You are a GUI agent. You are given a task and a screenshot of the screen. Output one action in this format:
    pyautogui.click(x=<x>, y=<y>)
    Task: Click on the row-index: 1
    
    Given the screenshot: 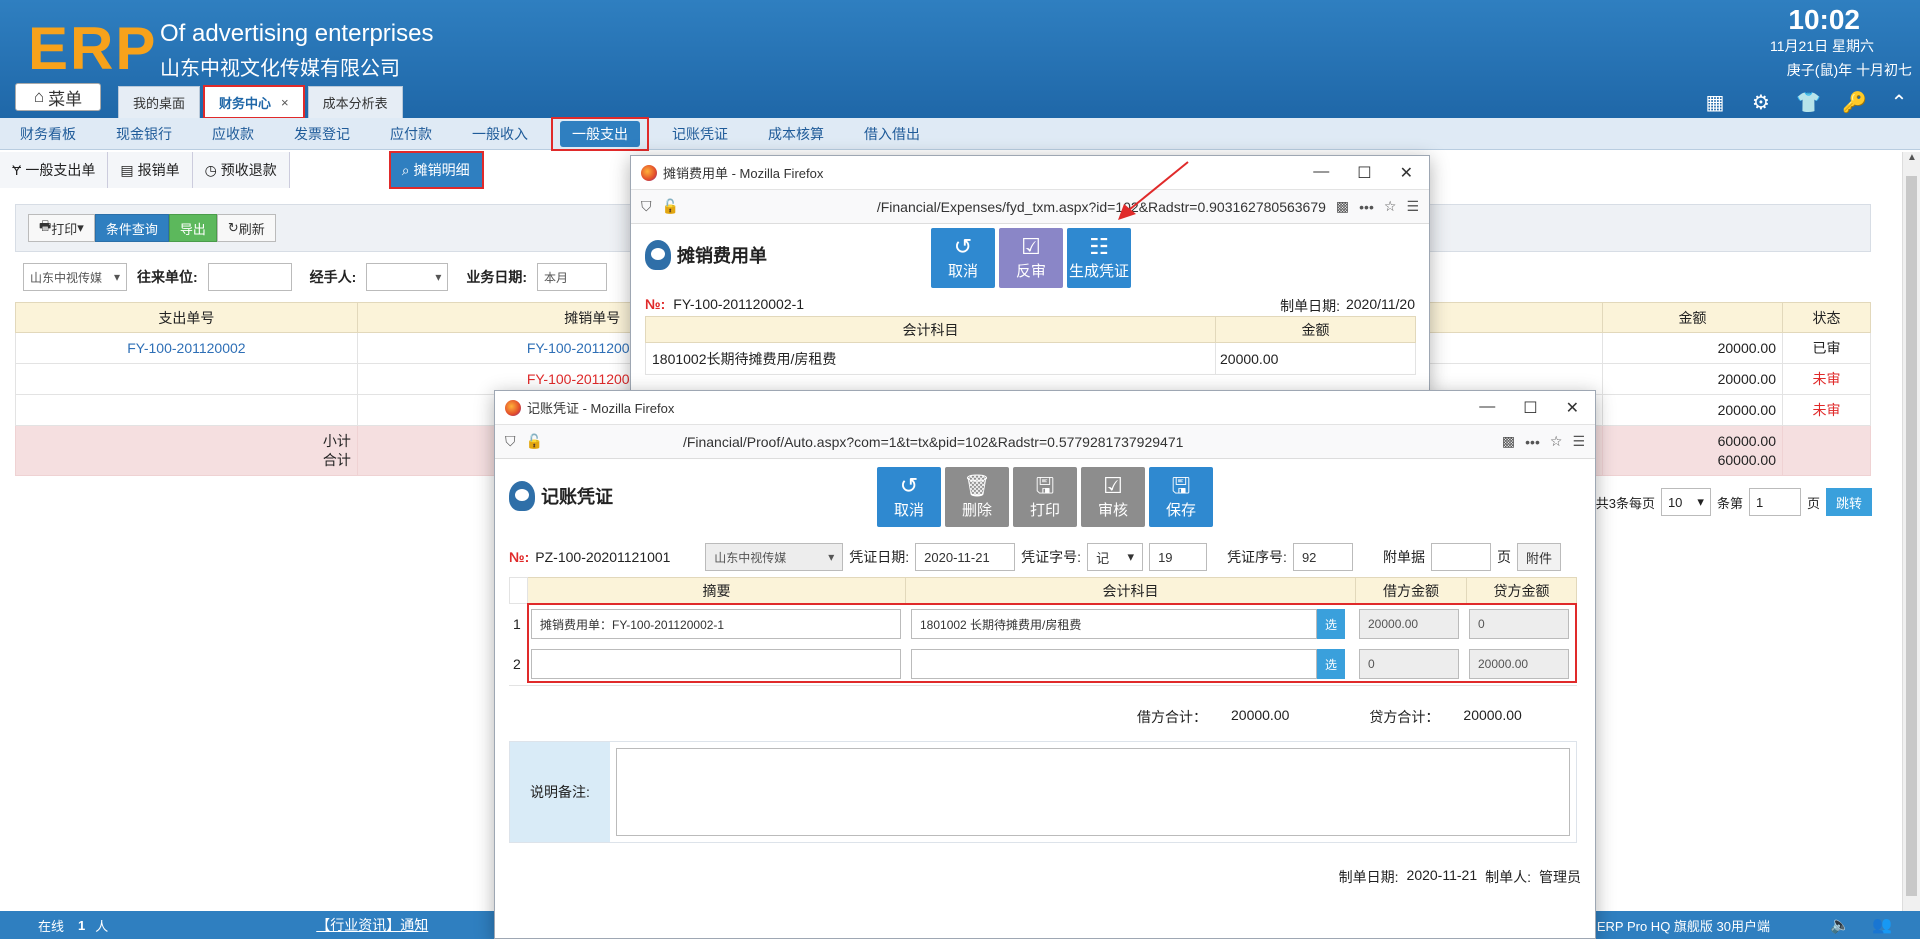 What is the action you would take?
    pyautogui.click(x=517, y=624)
    